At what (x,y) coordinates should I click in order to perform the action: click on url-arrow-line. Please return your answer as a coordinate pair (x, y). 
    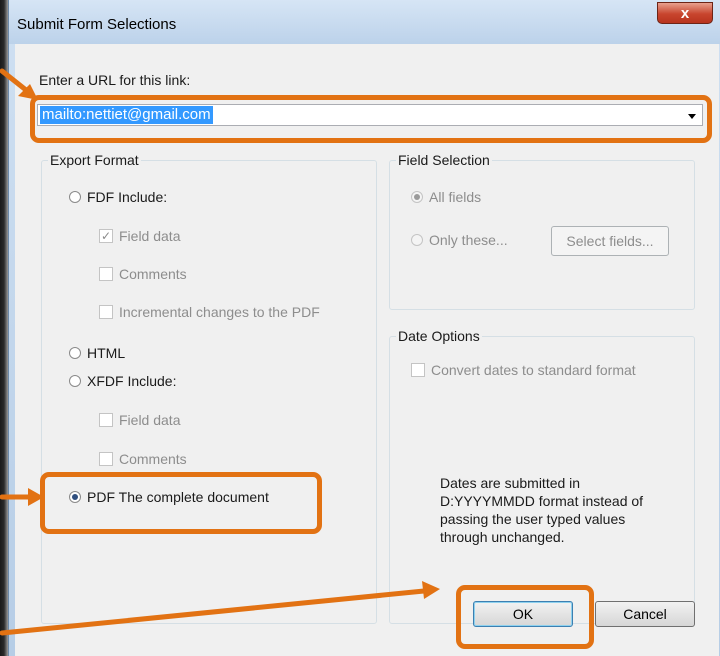
    Looking at the image, I should click on (14, 80).